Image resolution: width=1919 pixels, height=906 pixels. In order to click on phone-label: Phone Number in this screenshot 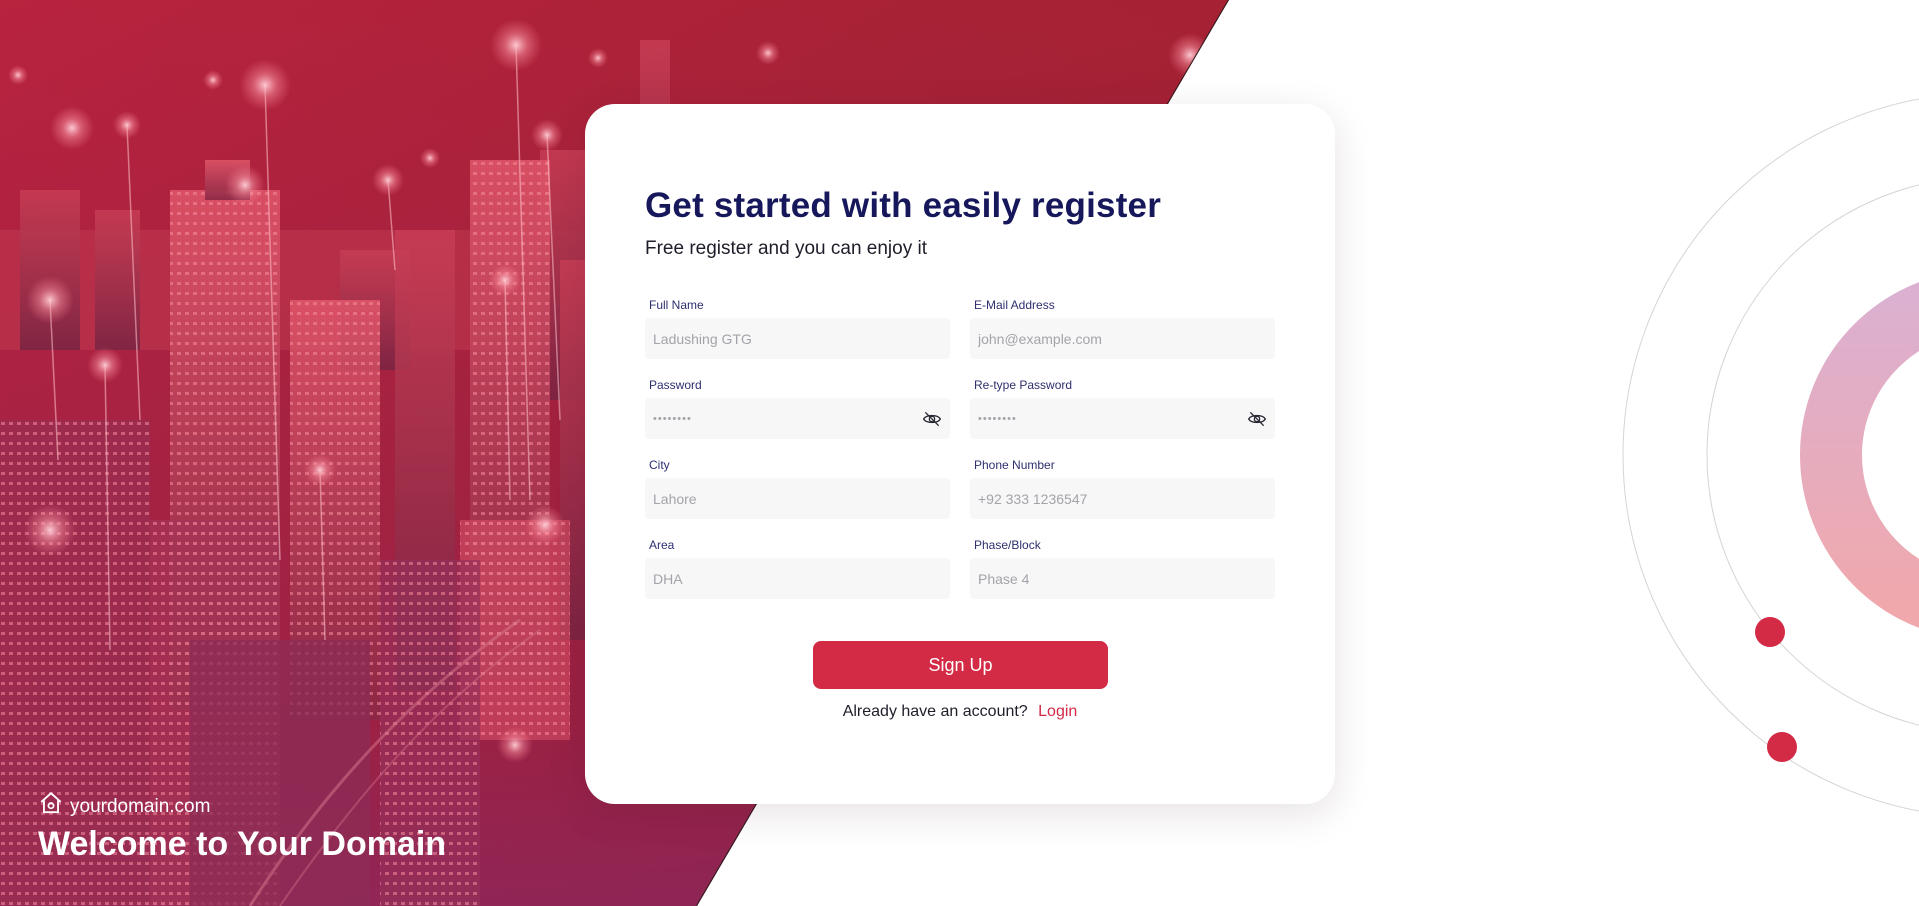, I will do `click(1014, 465)`.